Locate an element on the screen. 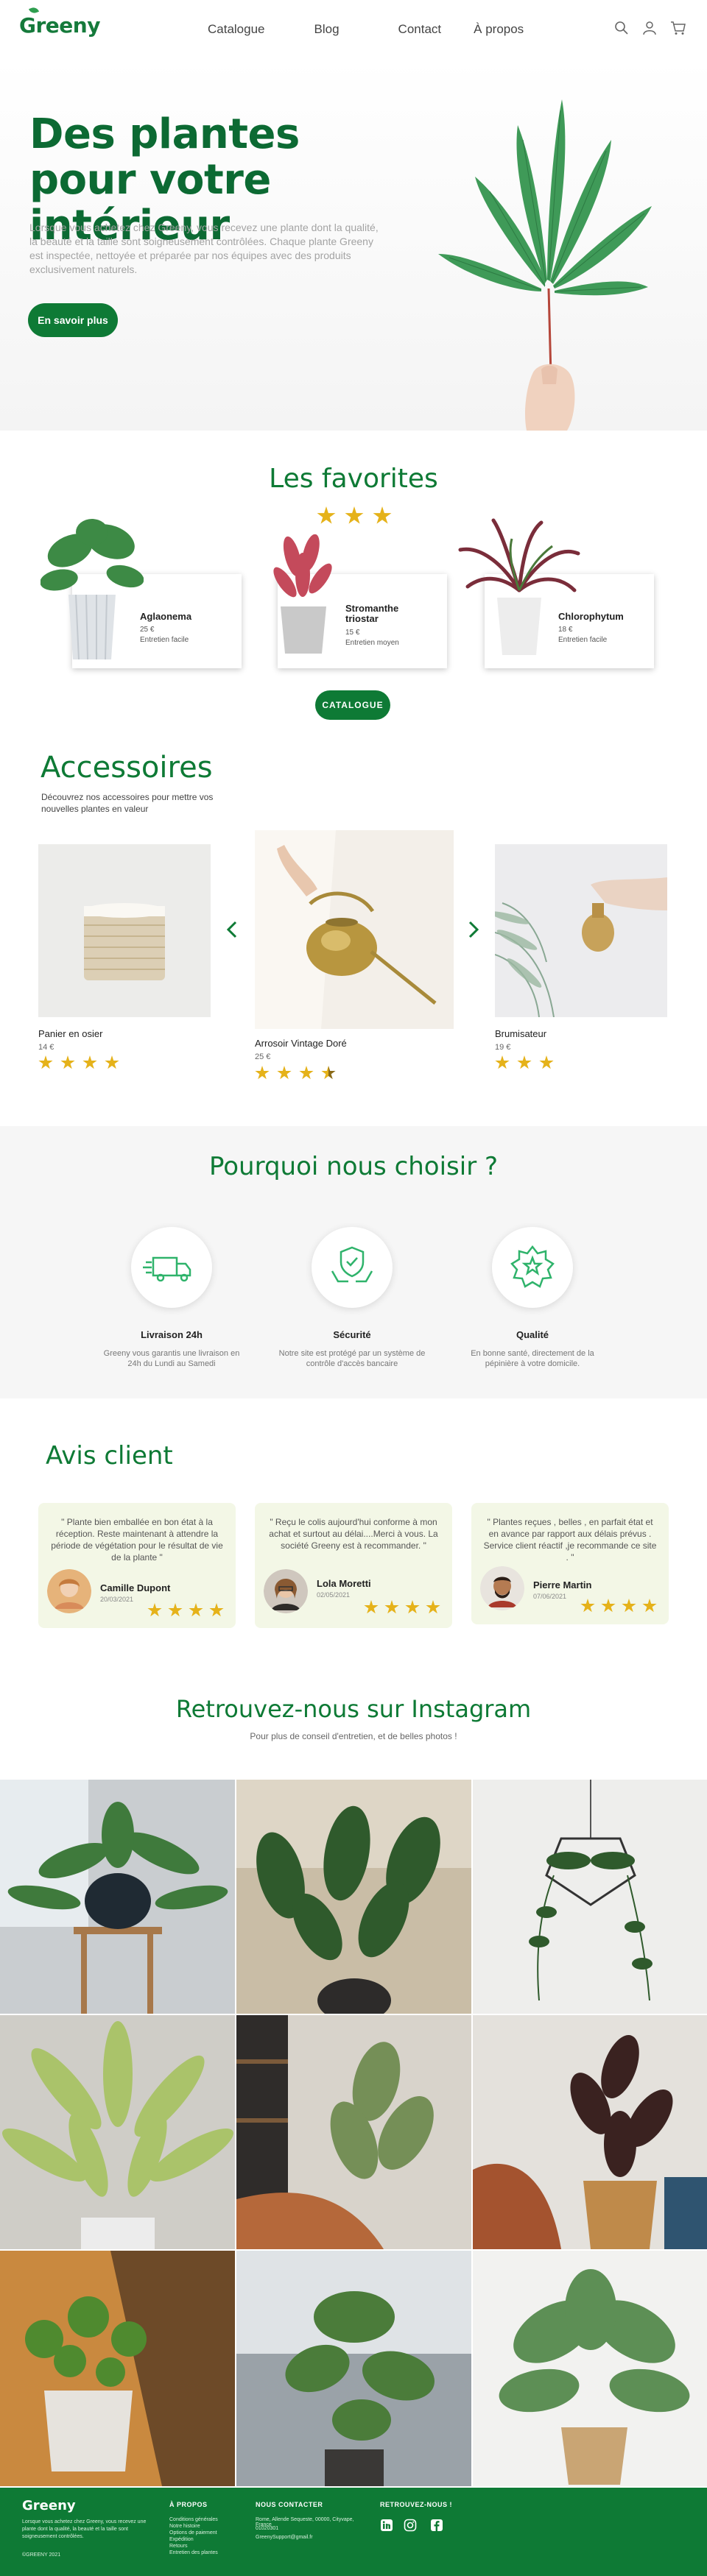  product-name: Stromanthe triostar is located at coordinates (372, 613).